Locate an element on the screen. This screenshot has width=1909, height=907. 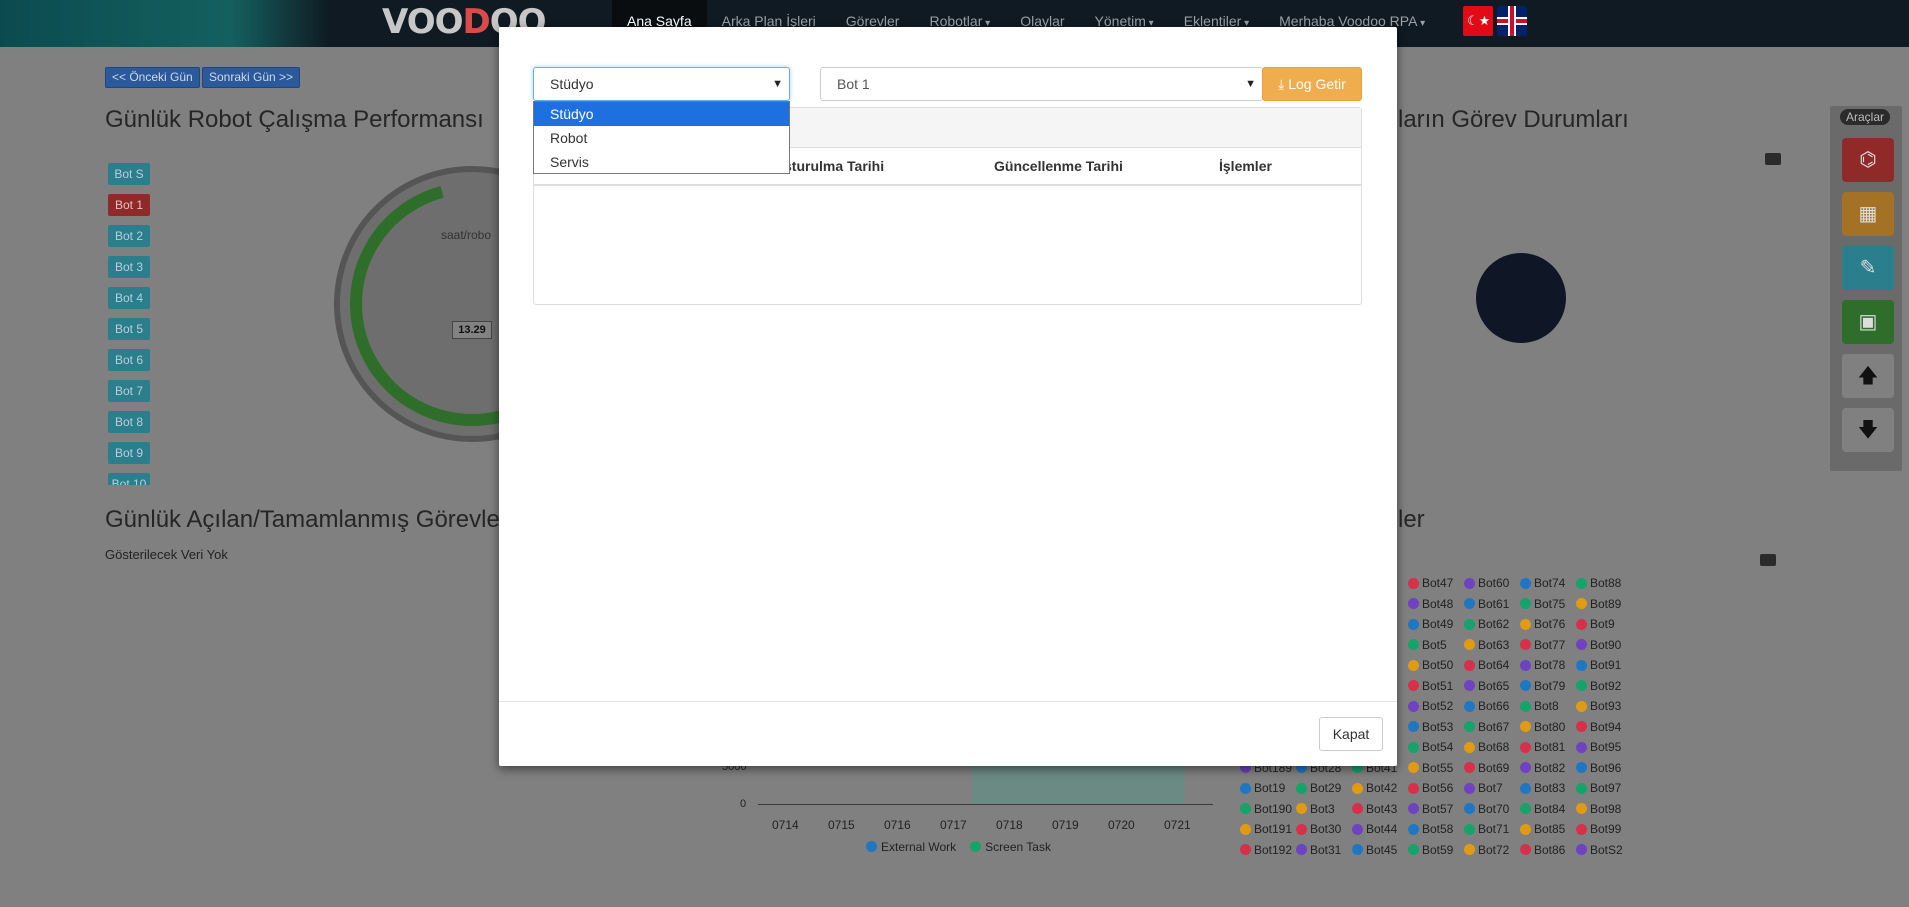
legend-item: Bot89 is located at coordinates (1604, 604).